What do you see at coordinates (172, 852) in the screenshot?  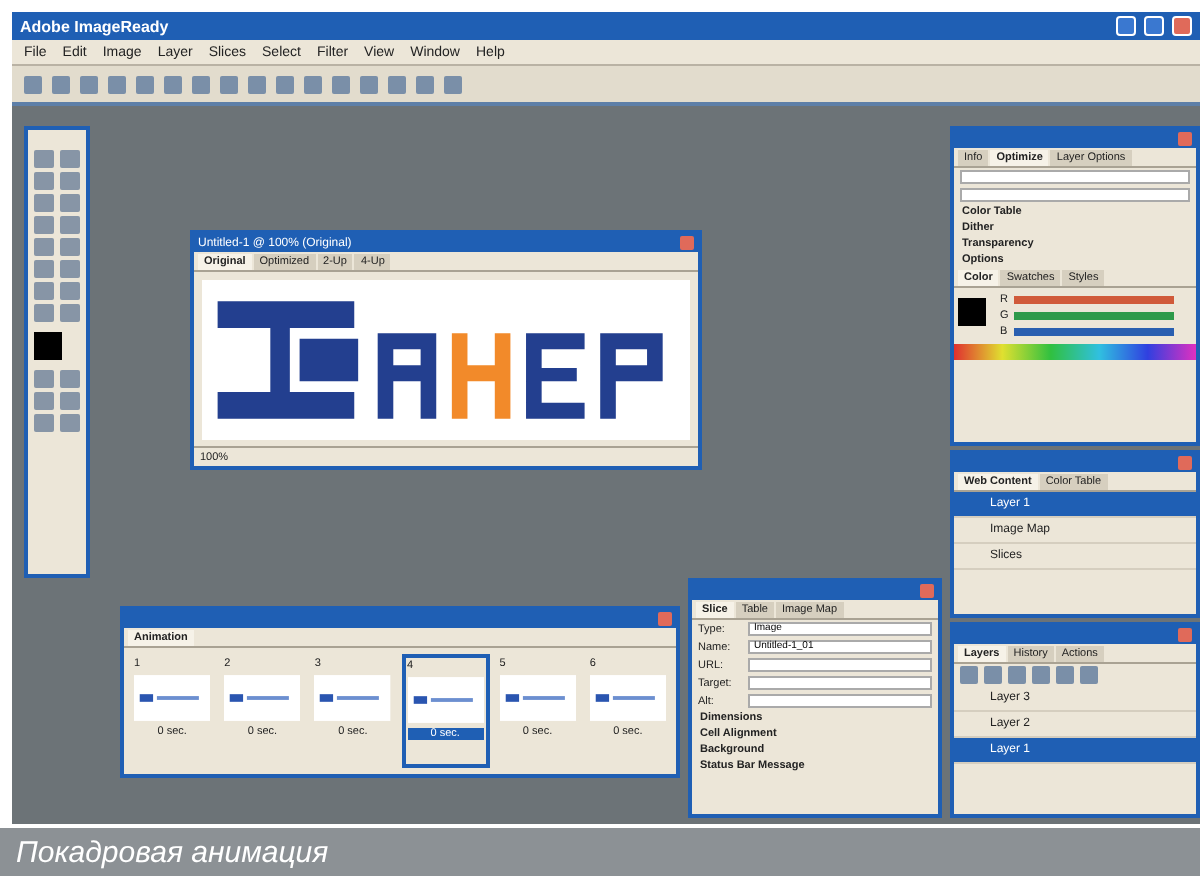 I see `caption: Покадровая анимация` at bounding box center [172, 852].